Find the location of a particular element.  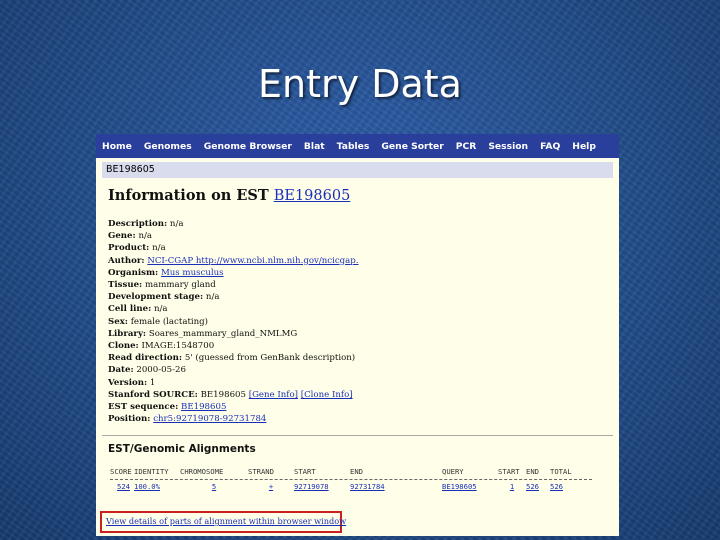

nav-tables: Tables is located at coordinates (353, 146).